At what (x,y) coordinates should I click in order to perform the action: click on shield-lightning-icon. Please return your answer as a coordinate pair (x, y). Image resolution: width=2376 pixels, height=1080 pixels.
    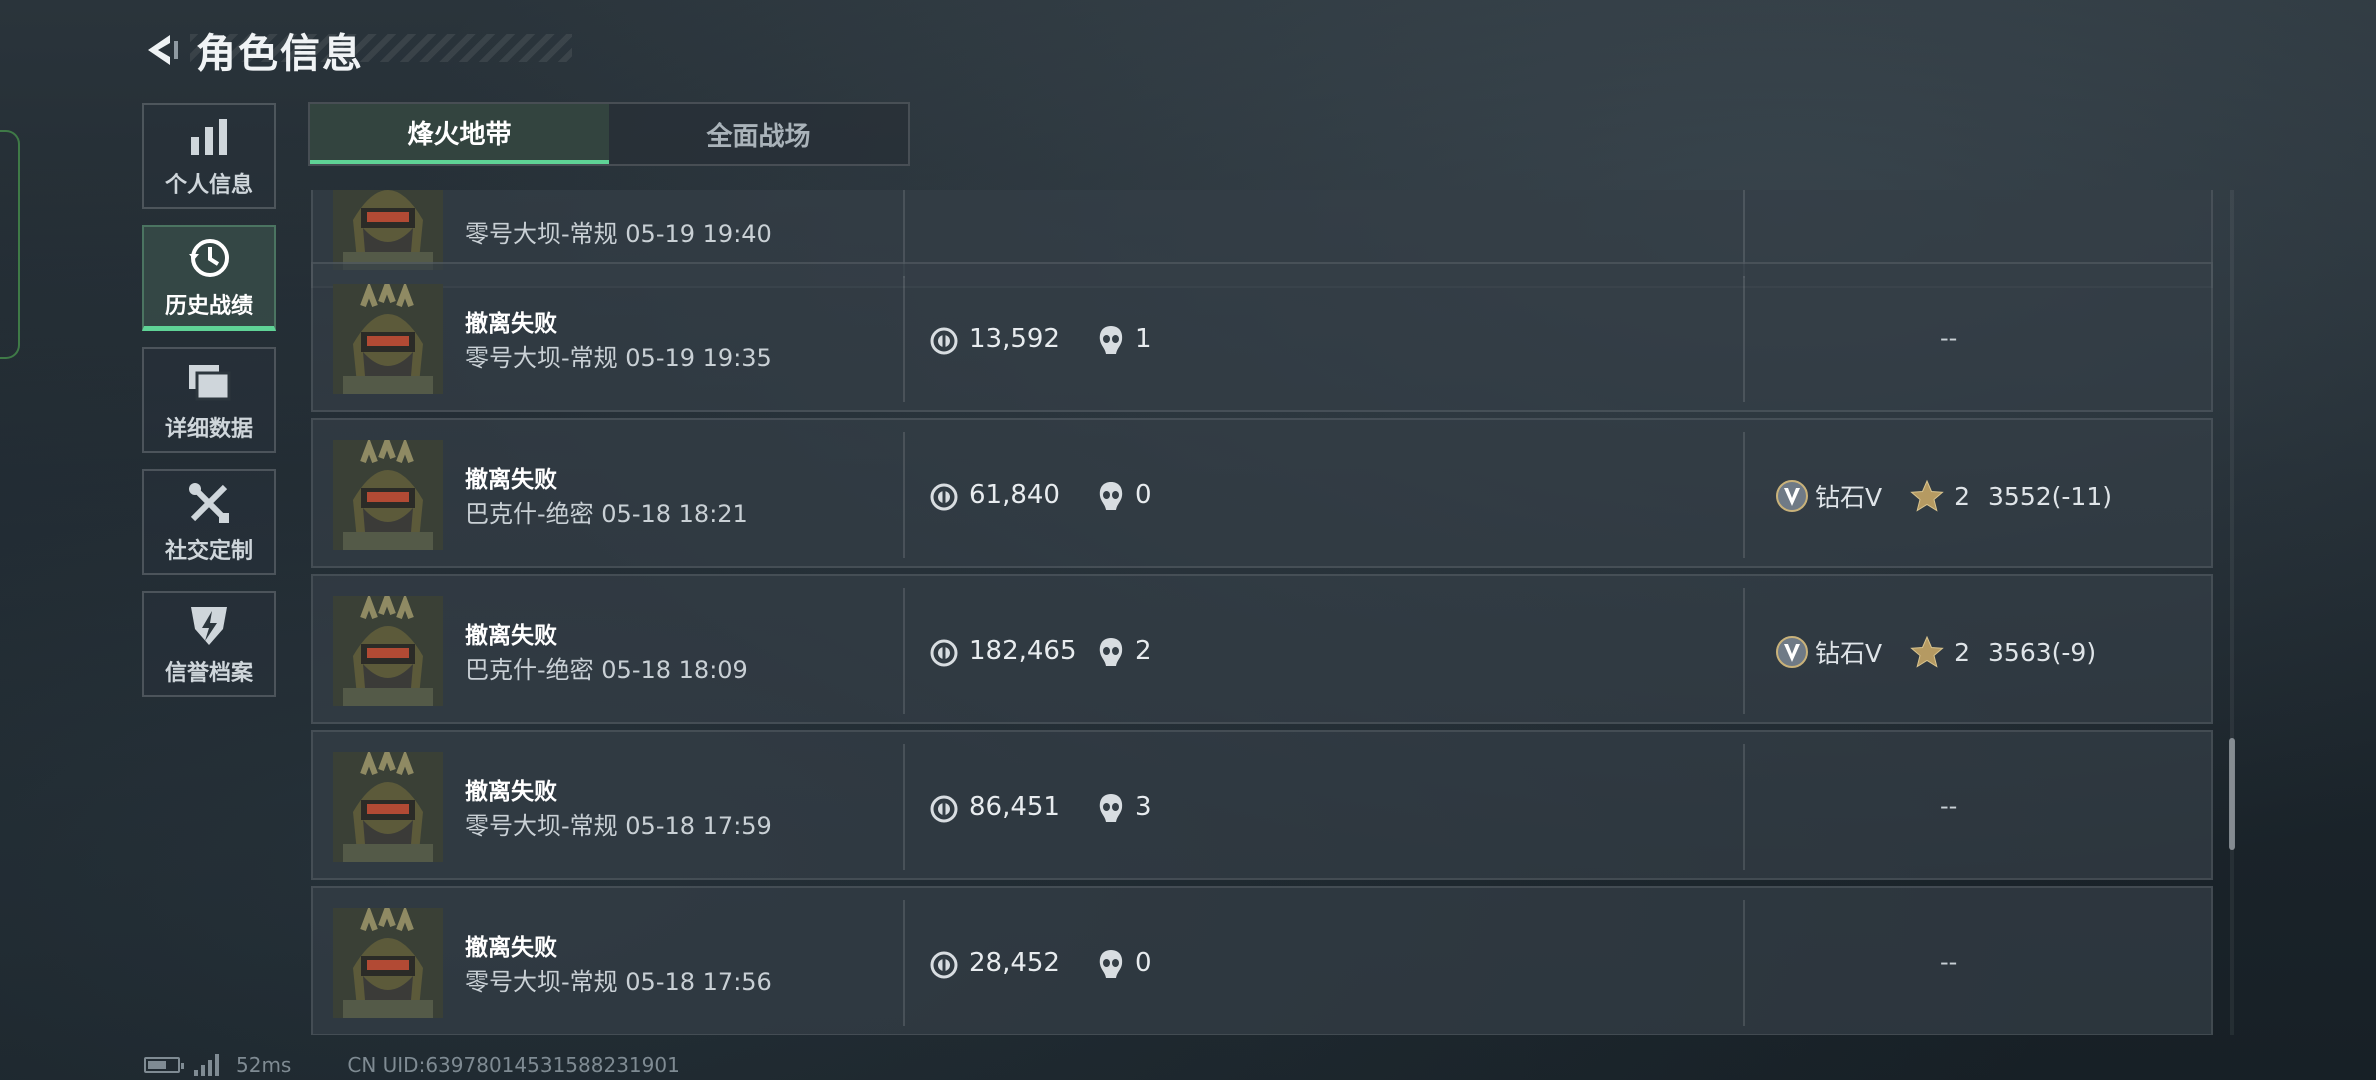
    Looking at the image, I should click on (209, 626).